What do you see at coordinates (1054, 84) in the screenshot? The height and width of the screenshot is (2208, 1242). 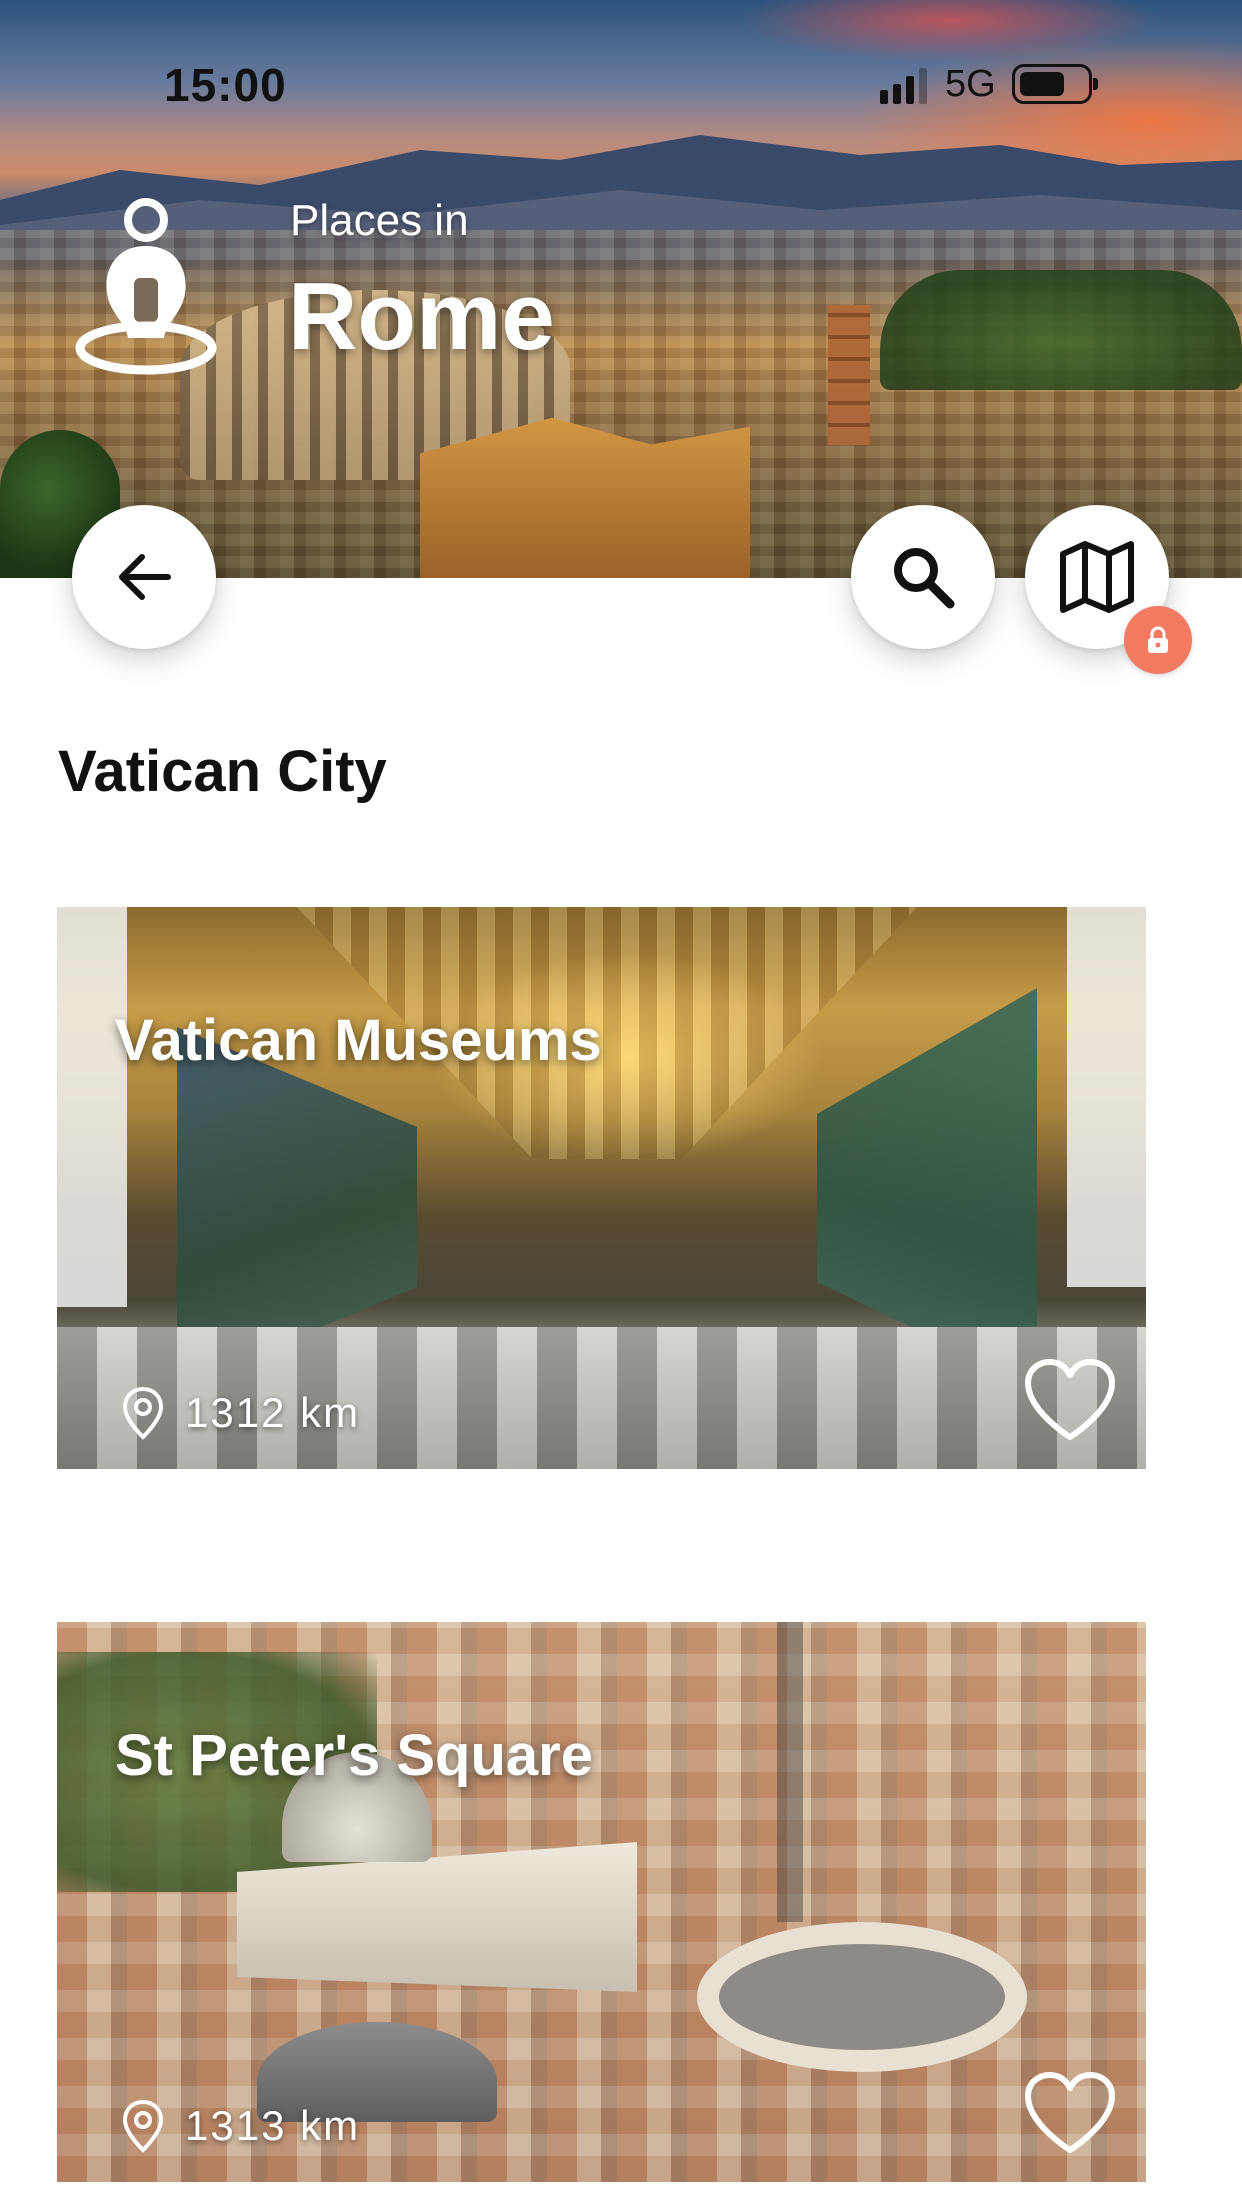 I see `battery-icon` at bounding box center [1054, 84].